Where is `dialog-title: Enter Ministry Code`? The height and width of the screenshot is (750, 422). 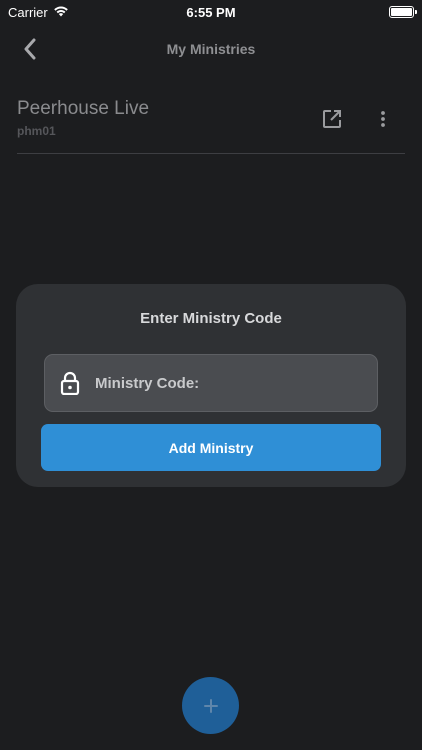
dialog-title: Enter Ministry Code is located at coordinates (211, 318).